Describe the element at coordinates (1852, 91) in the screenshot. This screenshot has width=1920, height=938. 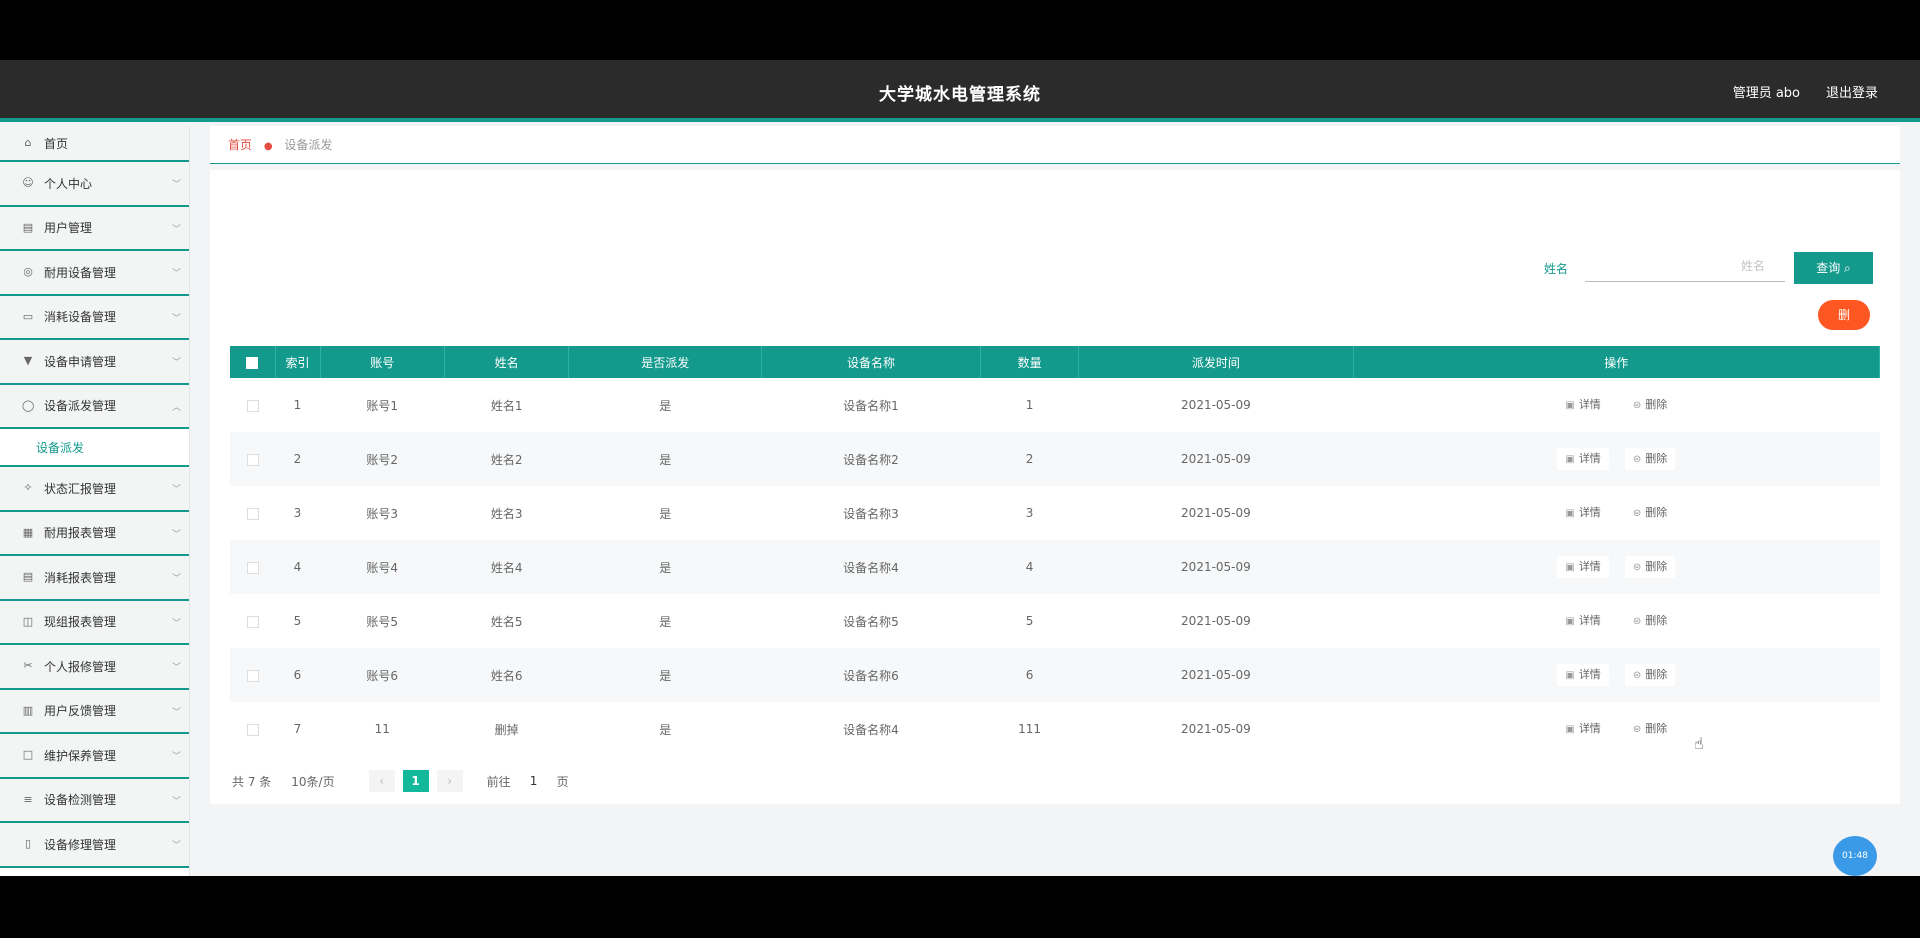
I see `logout-link: 退出登录` at that location.